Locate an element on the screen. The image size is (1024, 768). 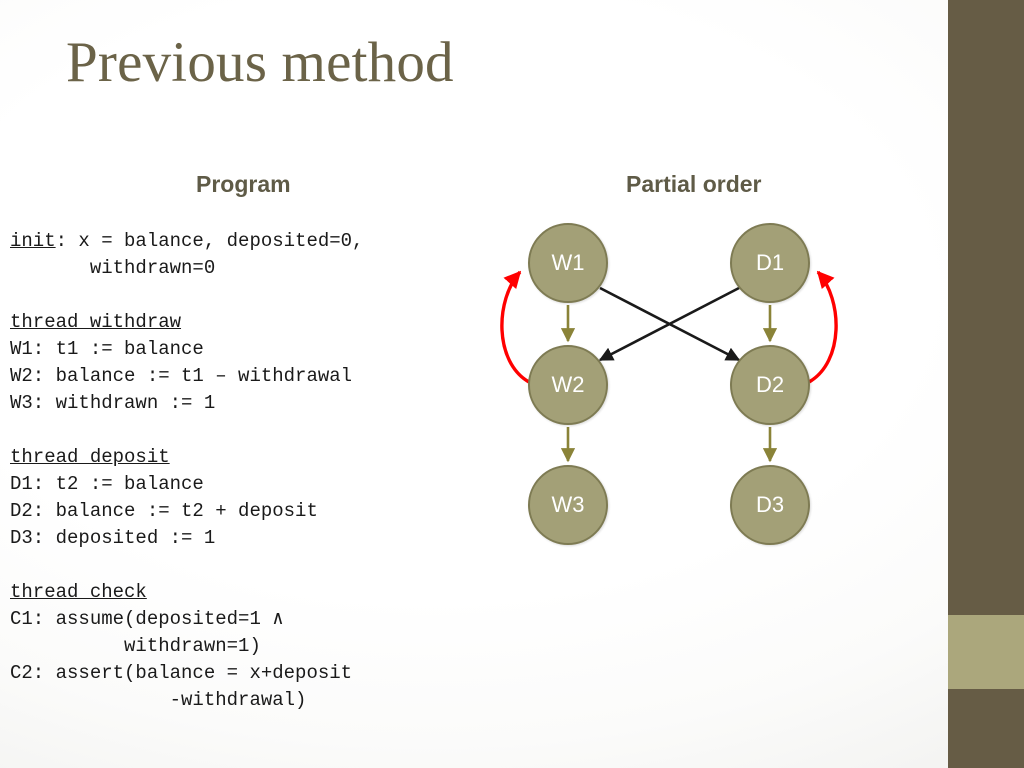
program-code-line: thread withdraw is located at coordinates (245, 322).